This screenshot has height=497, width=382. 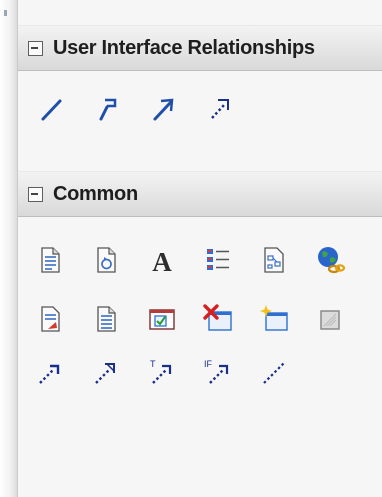 I want to click on ui-link-line-icon, so click(x=52, y=109).